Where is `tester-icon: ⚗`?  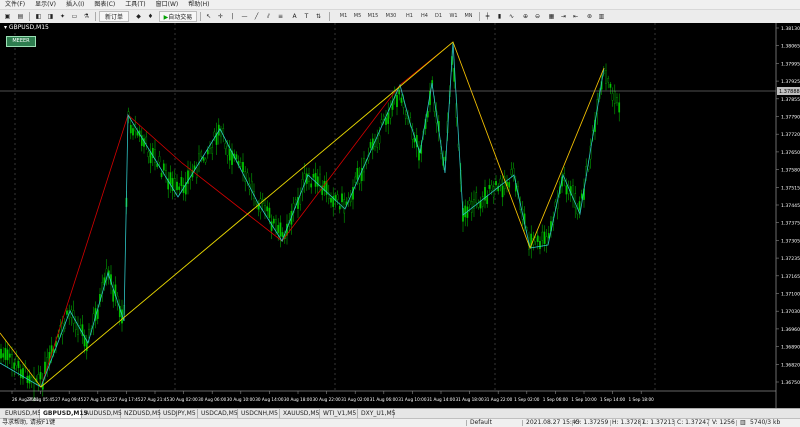
tester-icon: ⚗ is located at coordinates (86, 16).